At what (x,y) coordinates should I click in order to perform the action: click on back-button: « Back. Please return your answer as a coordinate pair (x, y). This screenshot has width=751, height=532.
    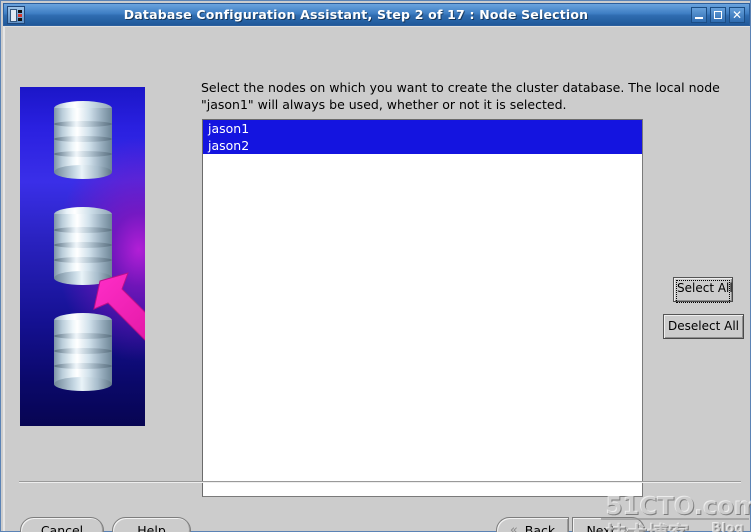
    Looking at the image, I should click on (532, 524).